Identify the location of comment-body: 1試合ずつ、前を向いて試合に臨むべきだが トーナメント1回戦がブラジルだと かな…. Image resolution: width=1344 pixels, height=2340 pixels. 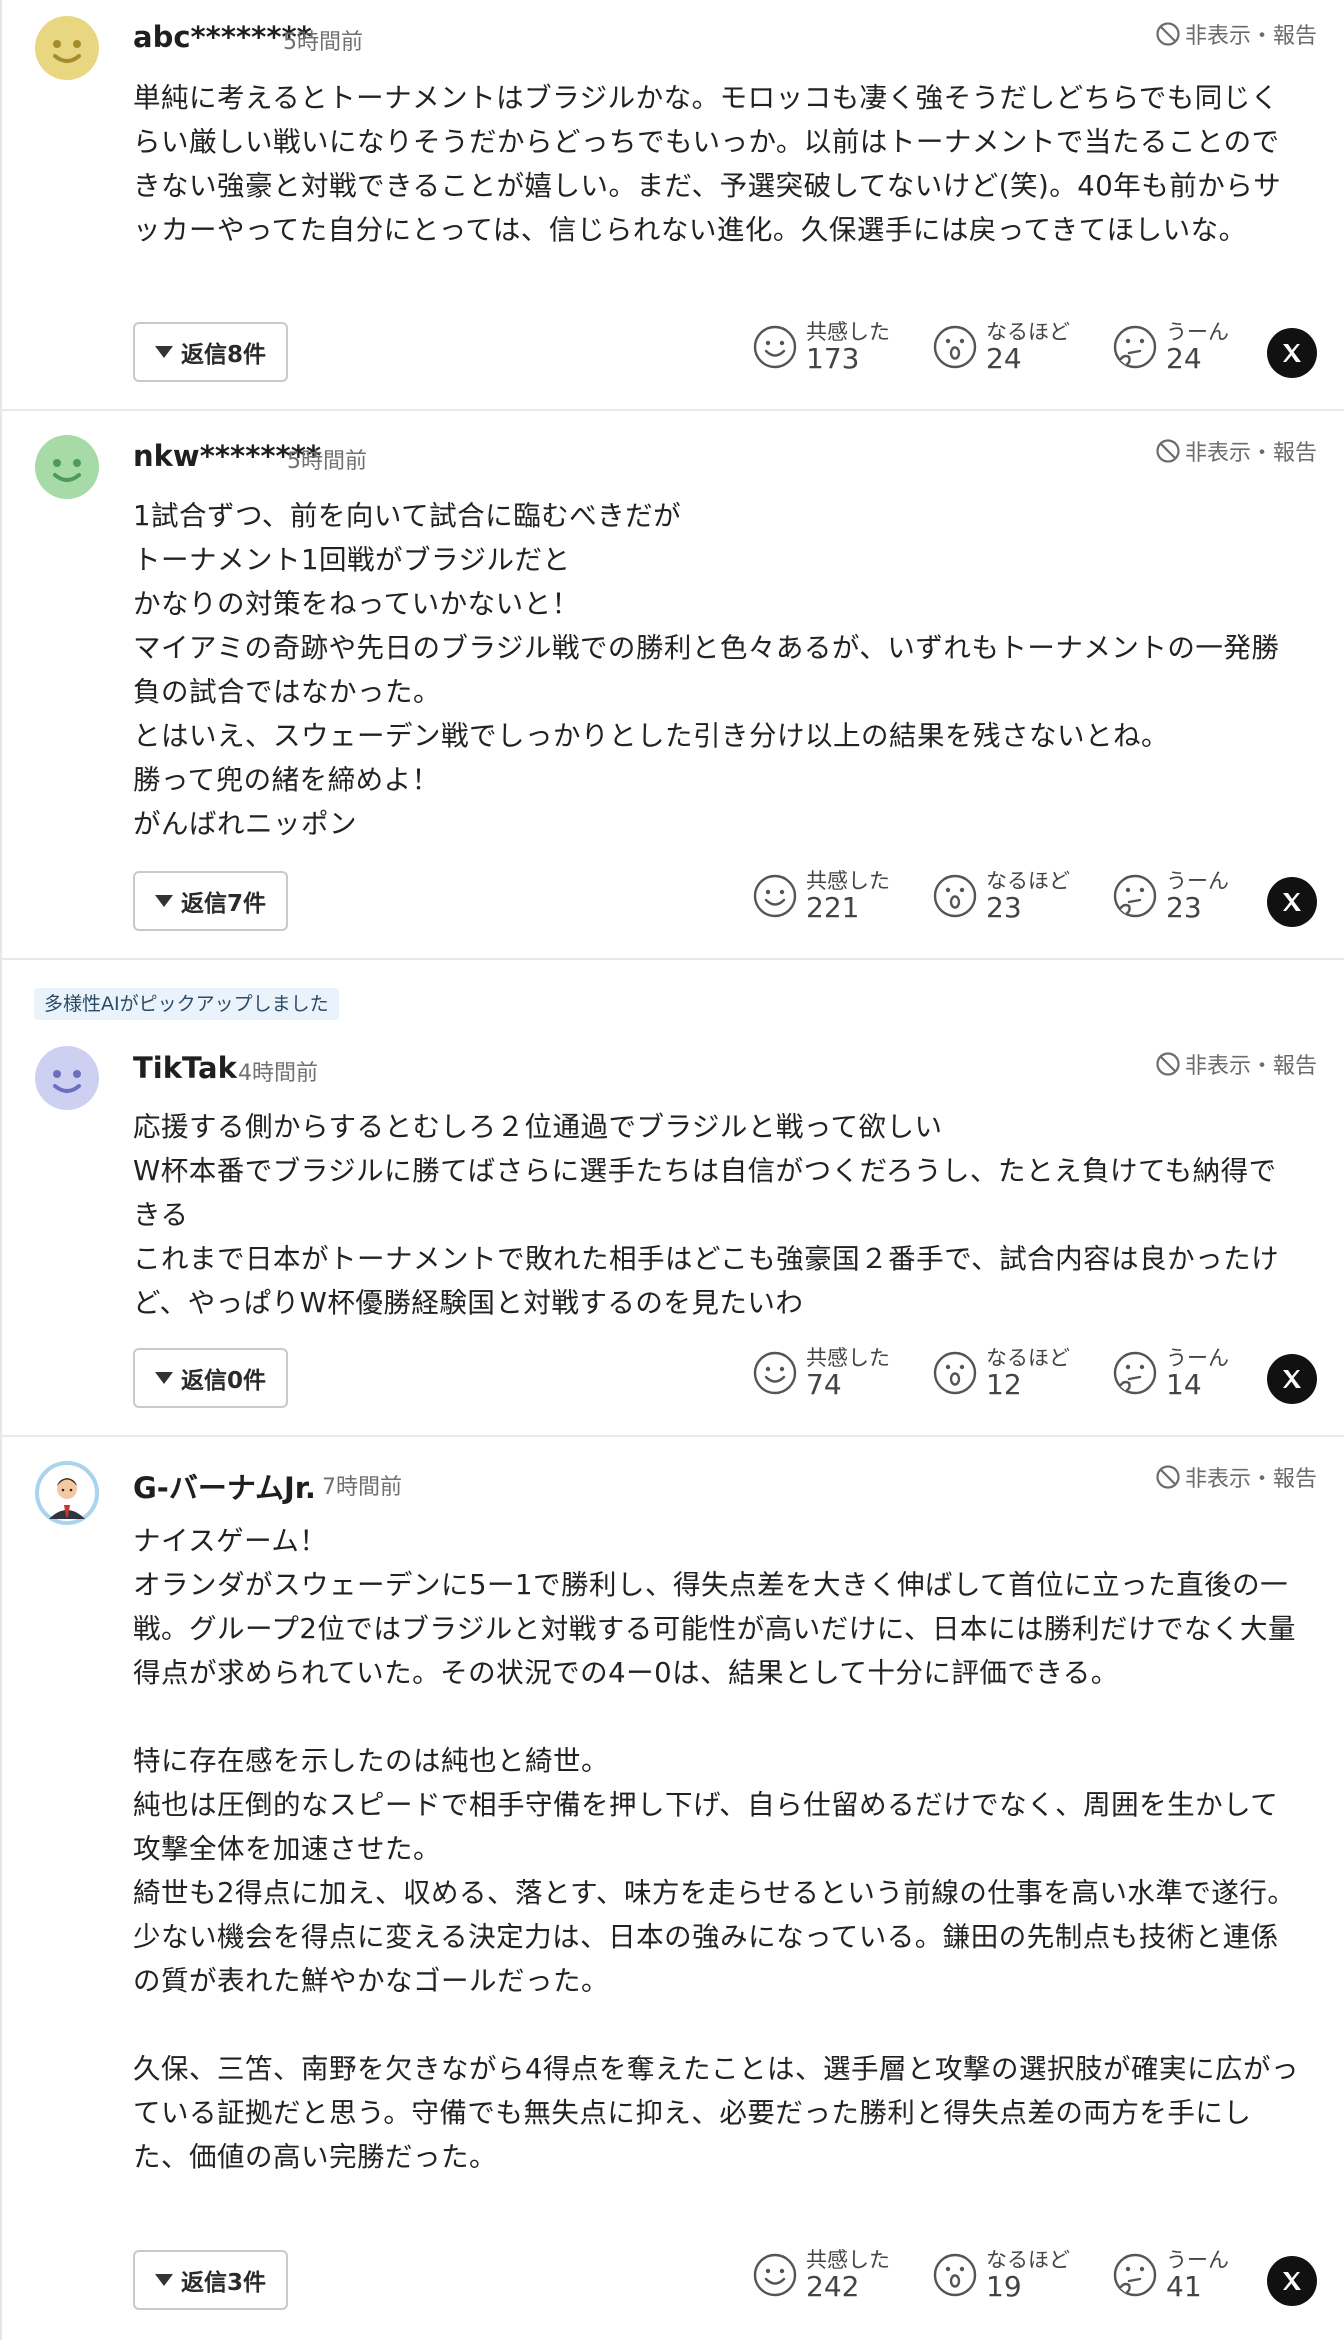
(716, 670).